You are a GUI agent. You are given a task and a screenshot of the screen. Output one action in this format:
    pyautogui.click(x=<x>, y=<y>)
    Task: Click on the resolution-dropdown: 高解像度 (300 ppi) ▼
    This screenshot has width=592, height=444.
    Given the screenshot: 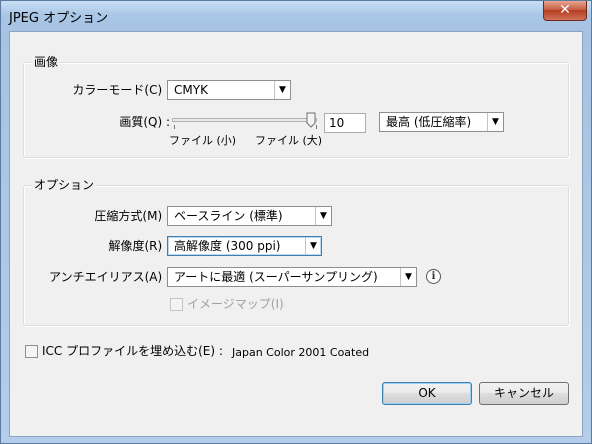 What is the action you would take?
    pyautogui.click(x=244, y=246)
    